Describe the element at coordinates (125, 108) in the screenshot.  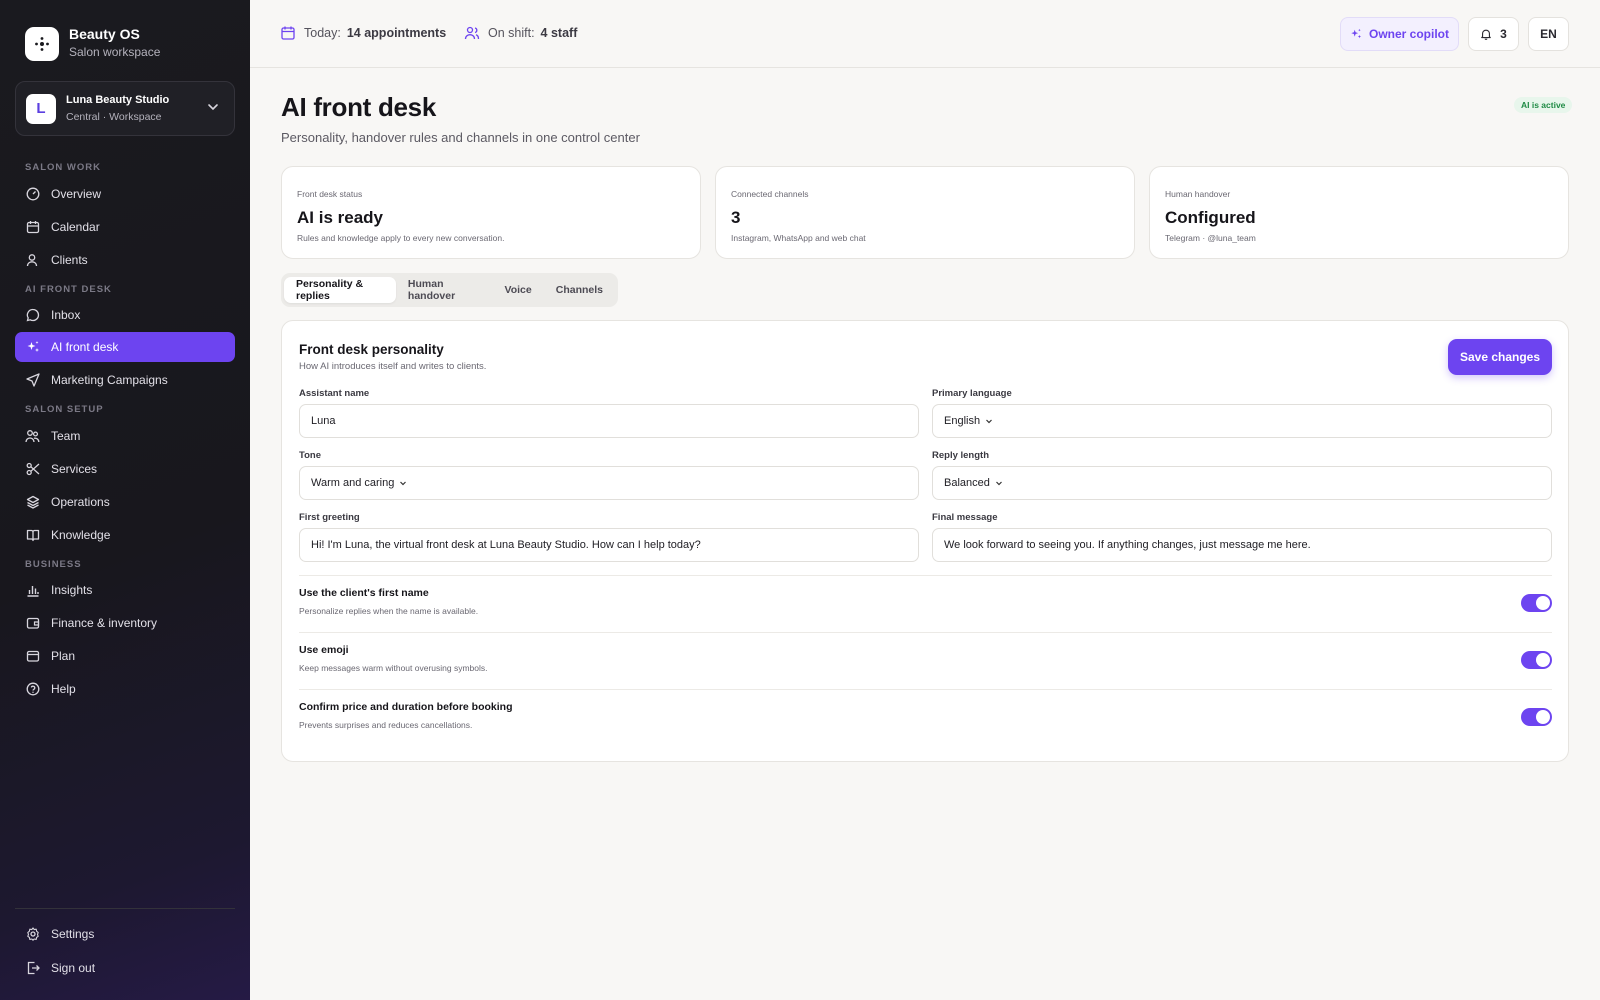
I see `workspace-switcher: L Luna Beauty Studio Central · Workspace` at that location.